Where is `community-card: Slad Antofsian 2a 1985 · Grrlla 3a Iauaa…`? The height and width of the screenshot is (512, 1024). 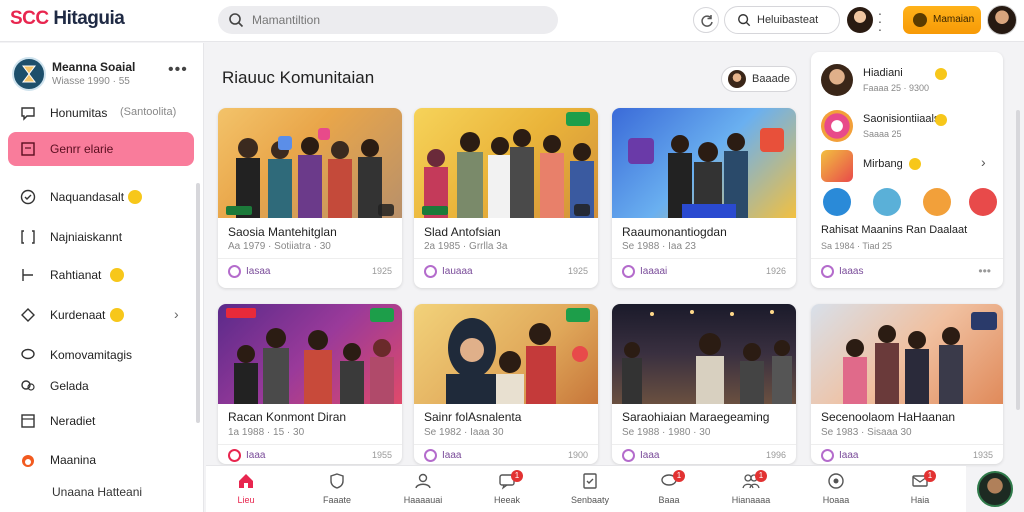
community-card: Slad Antofsian 2a 1985 · Grrlla 3a Iauaa… is located at coordinates (506, 198).